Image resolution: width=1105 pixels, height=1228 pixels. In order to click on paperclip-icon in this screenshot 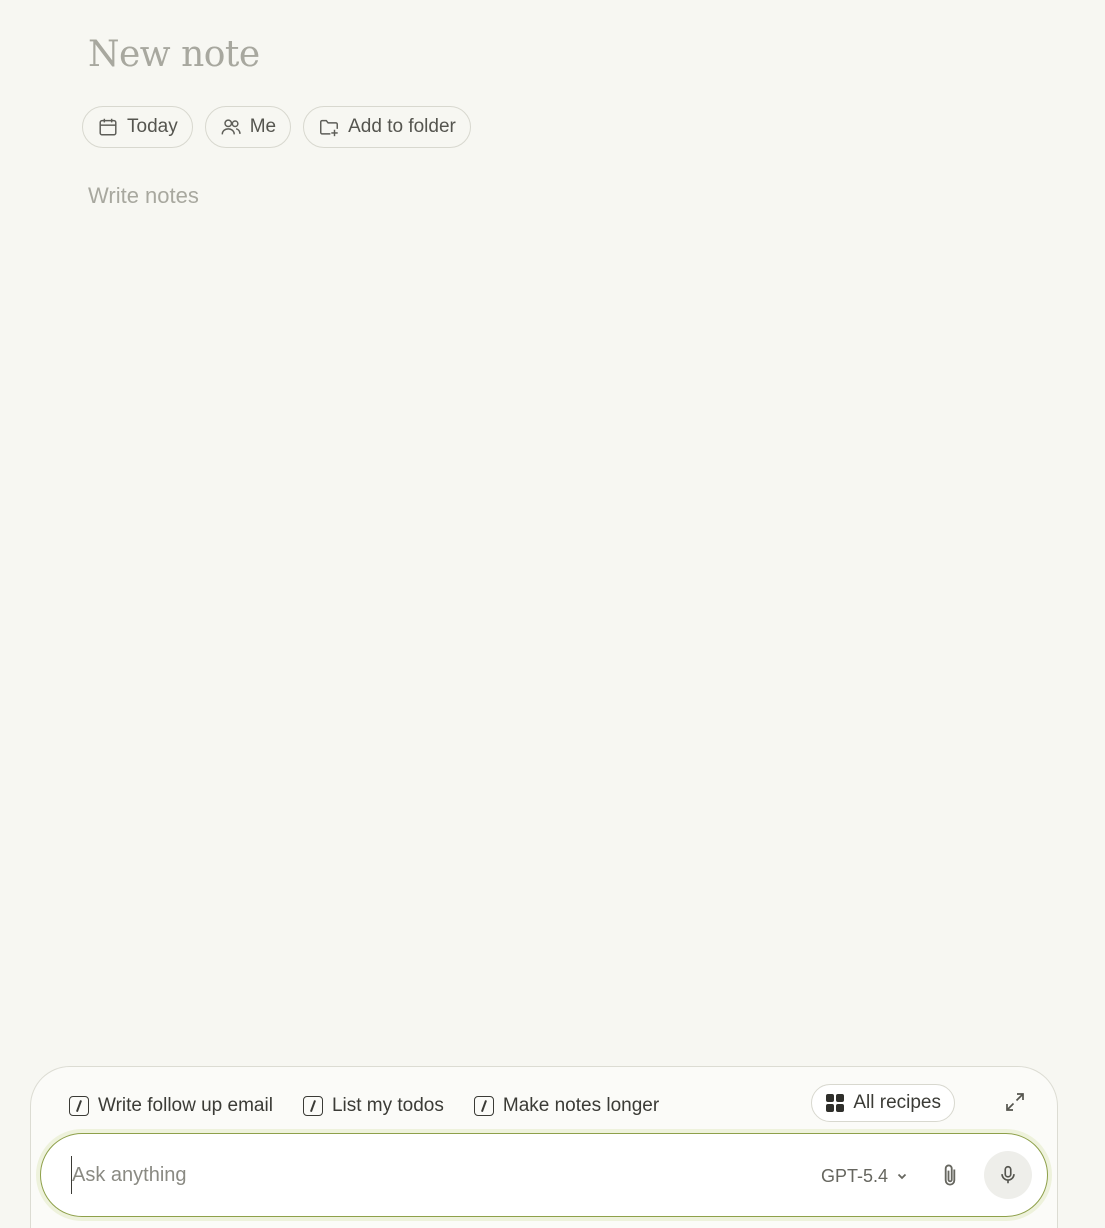, I will do `click(950, 1176)`.